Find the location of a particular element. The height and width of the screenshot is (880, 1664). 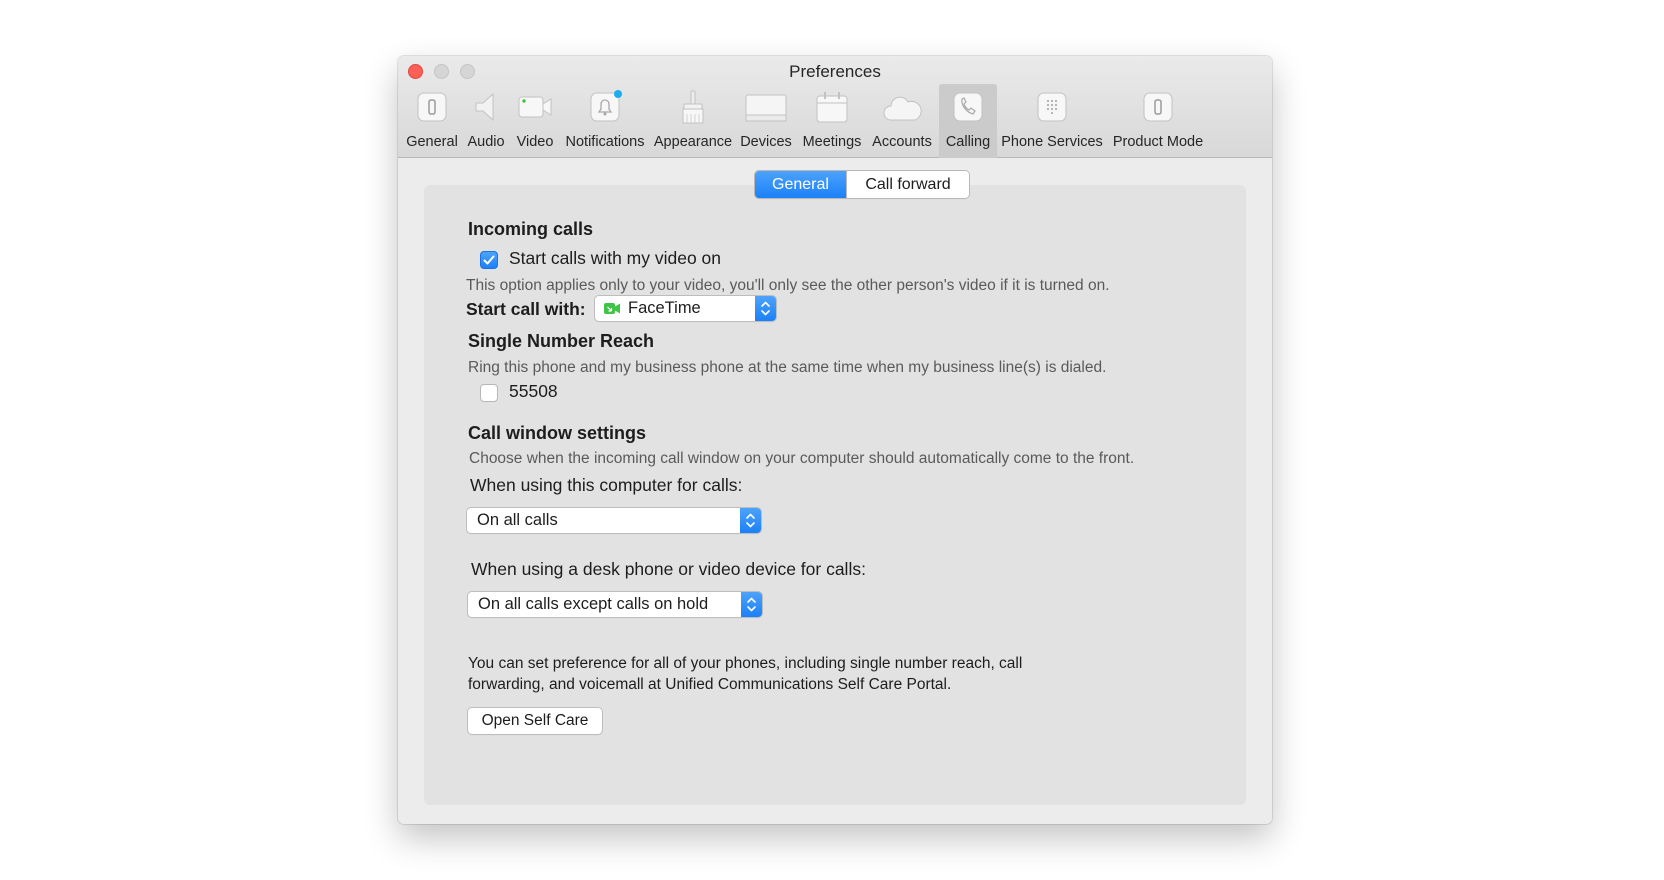

tab-call-forward: Call forward is located at coordinates (907, 184).